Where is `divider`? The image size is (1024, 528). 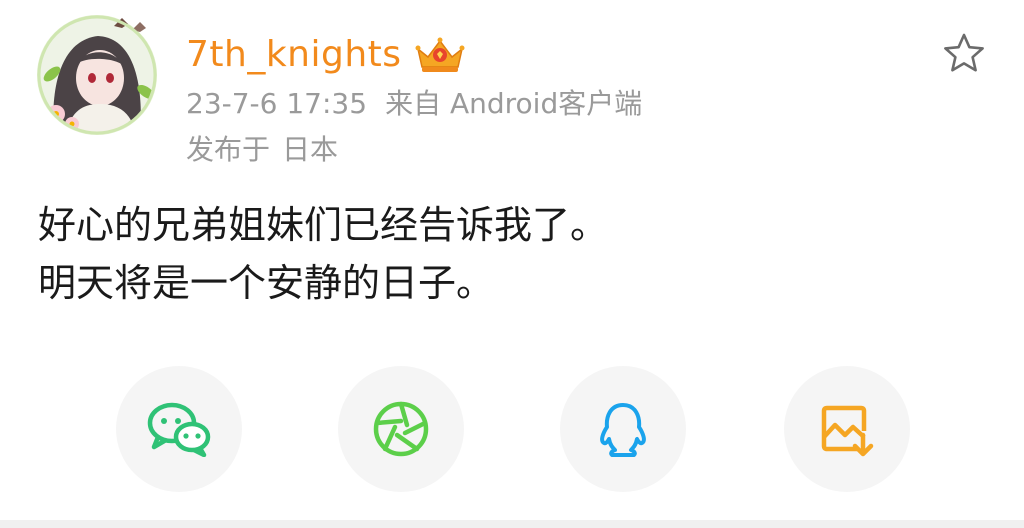
divider is located at coordinates (512, 524).